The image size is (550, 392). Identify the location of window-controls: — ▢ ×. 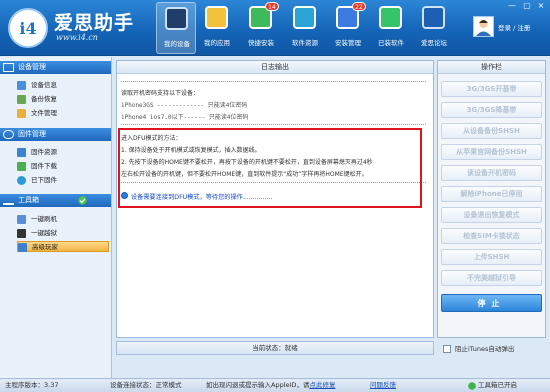
(526, 7).